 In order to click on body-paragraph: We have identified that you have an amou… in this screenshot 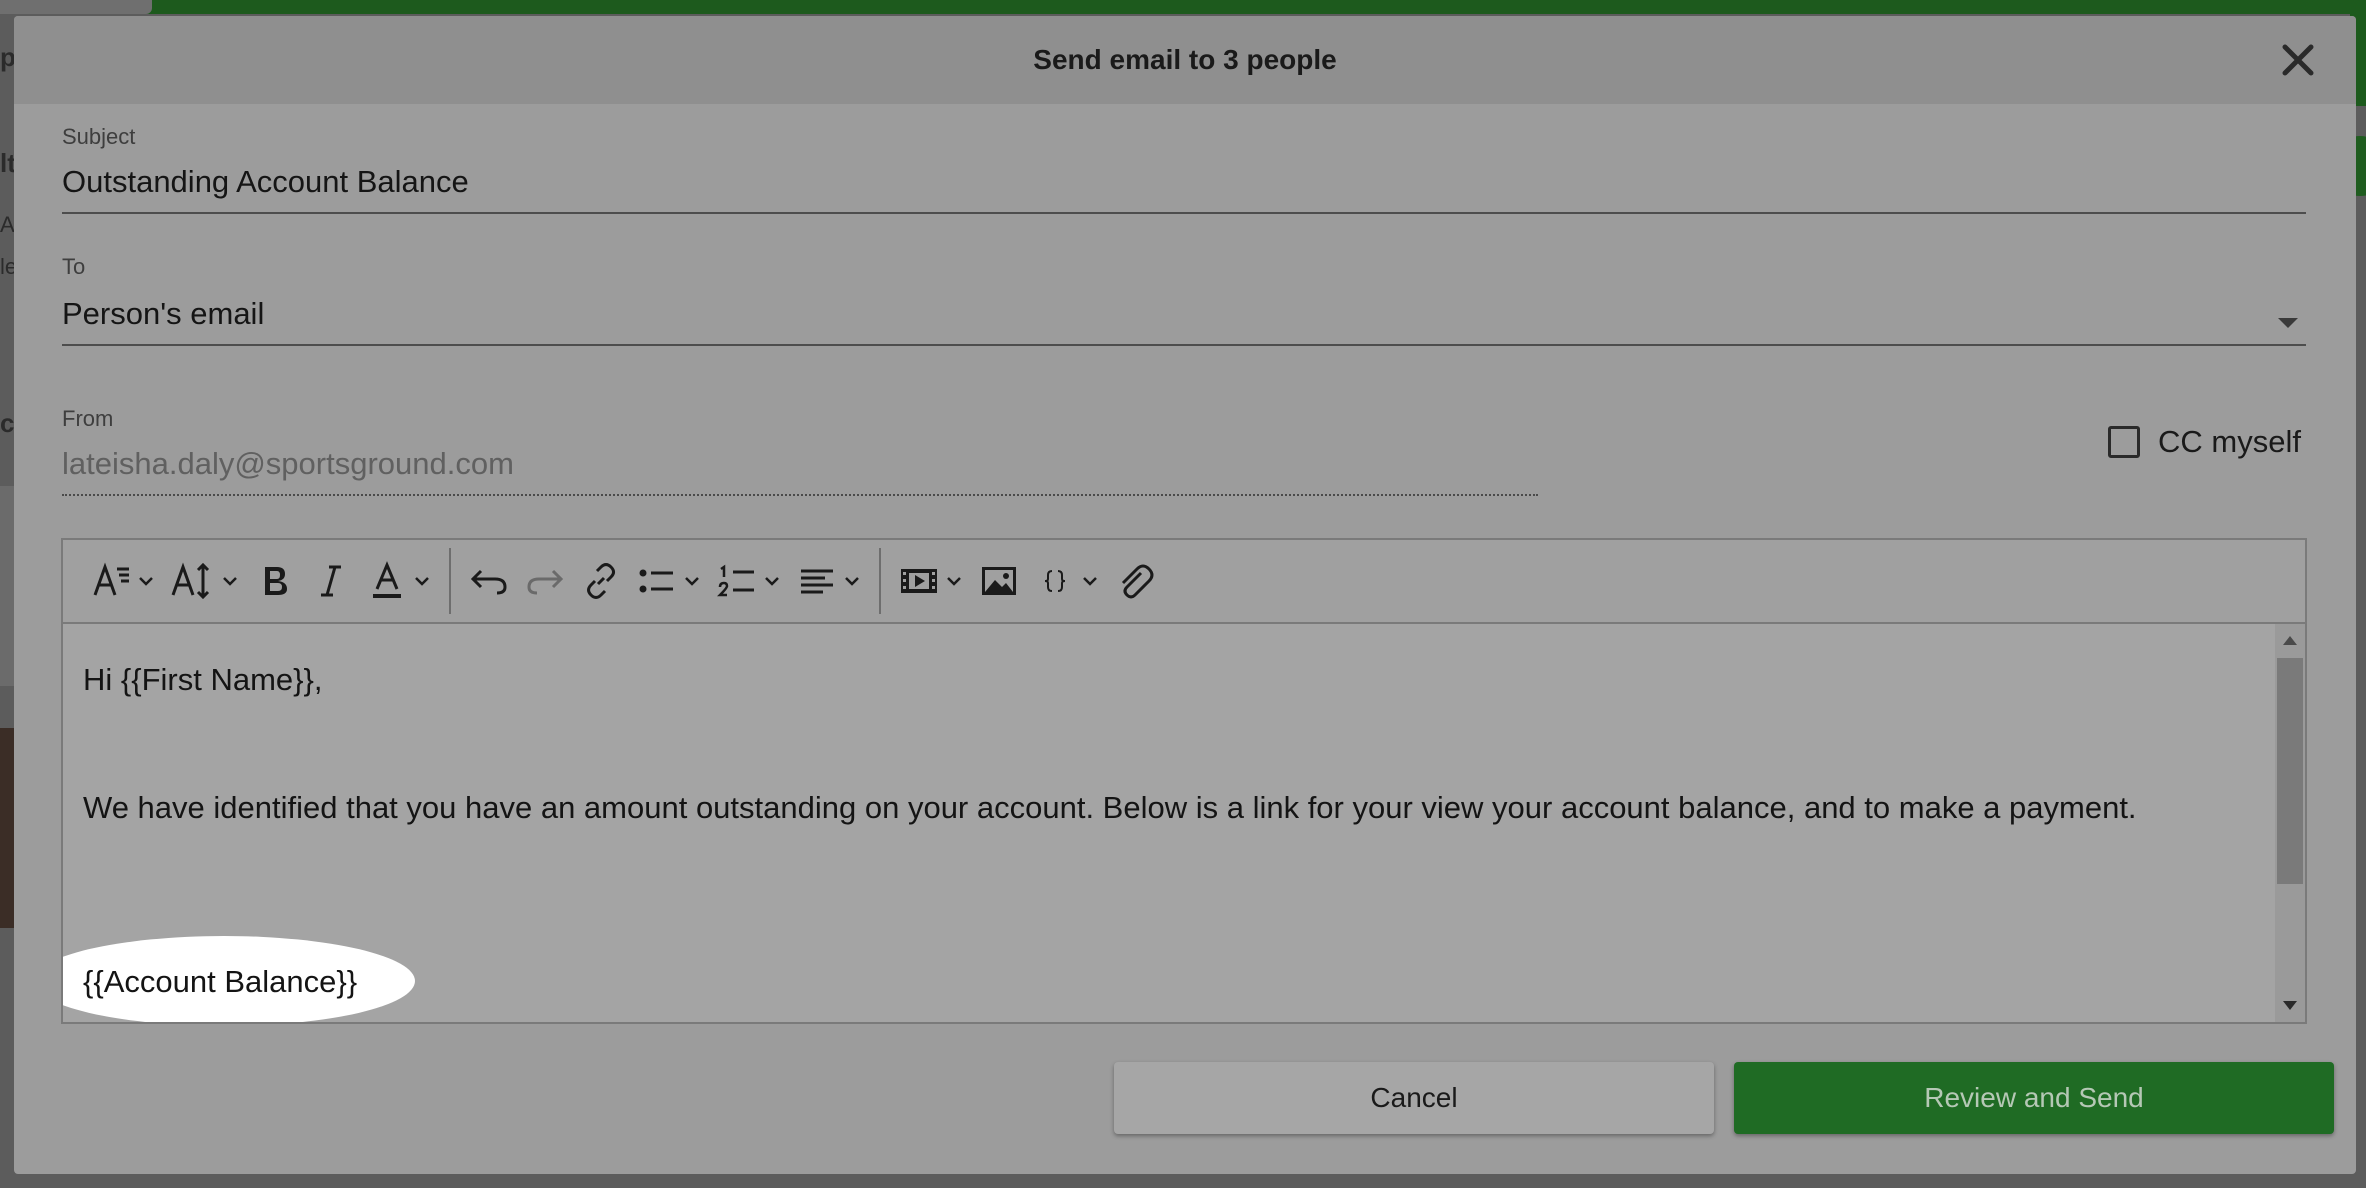, I will do `click(1110, 808)`.